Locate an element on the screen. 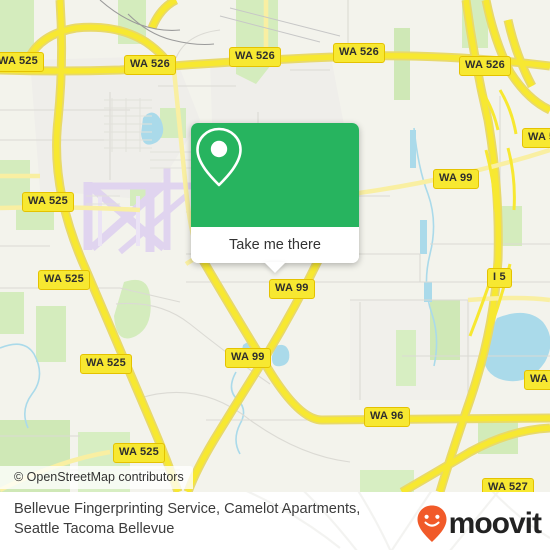 Image resolution: width=550 pixels, height=550 pixels. map-attribution: © OpenStreetMap contributors is located at coordinates (96, 477).